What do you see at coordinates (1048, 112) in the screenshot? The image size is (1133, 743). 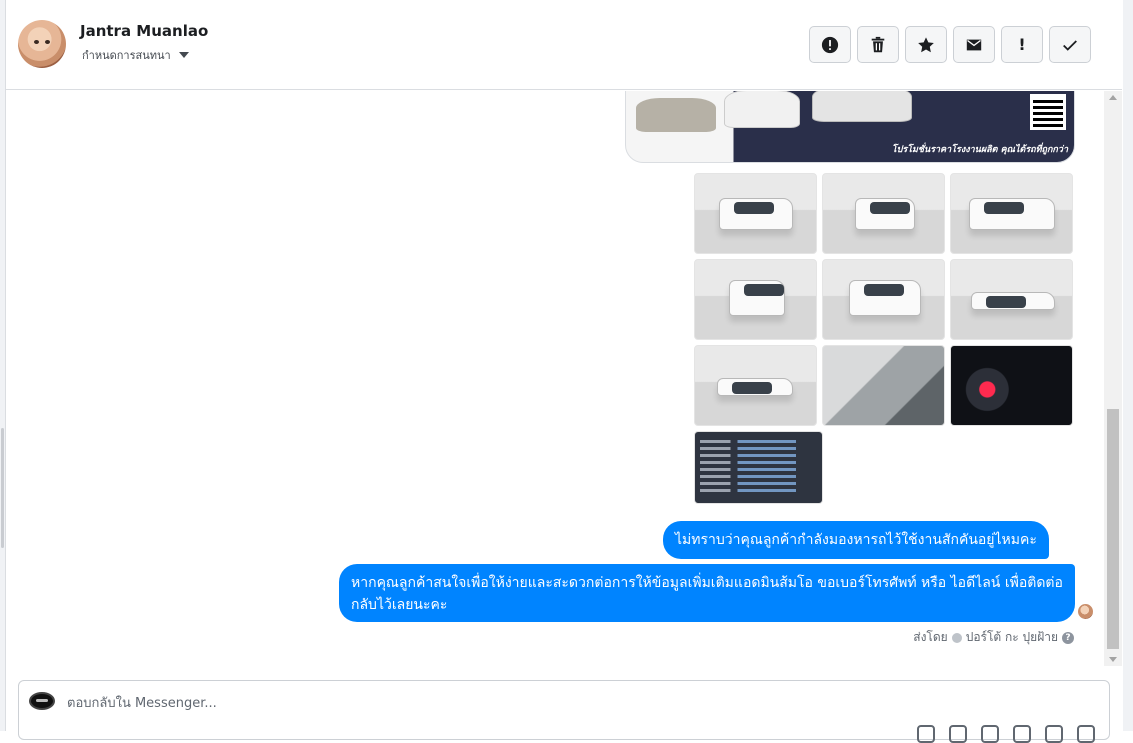 I see `qr-code-icon` at bounding box center [1048, 112].